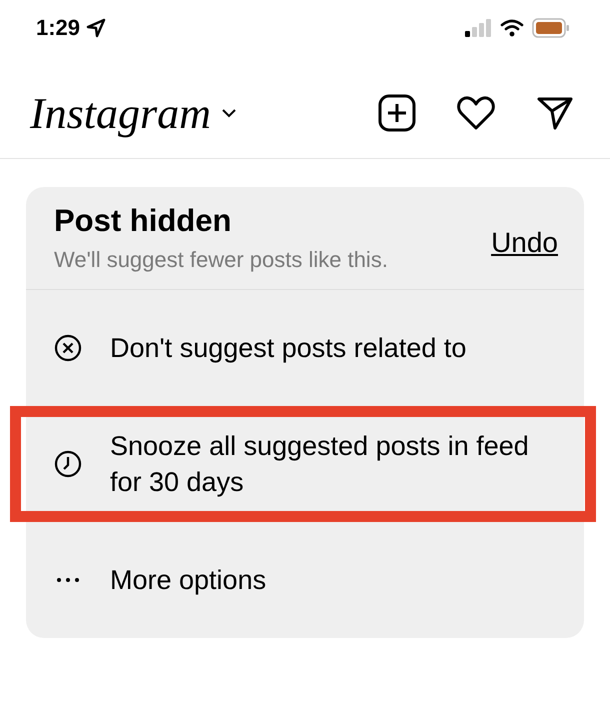 The width and height of the screenshot is (610, 704). I want to click on close-circle-icon, so click(68, 348).